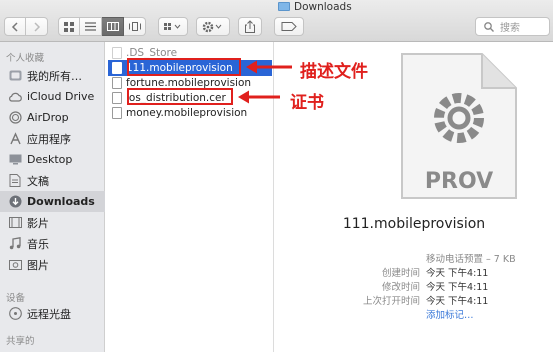 The height and width of the screenshot is (352, 553). I want to click on edit-tags-button, so click(289, 26).